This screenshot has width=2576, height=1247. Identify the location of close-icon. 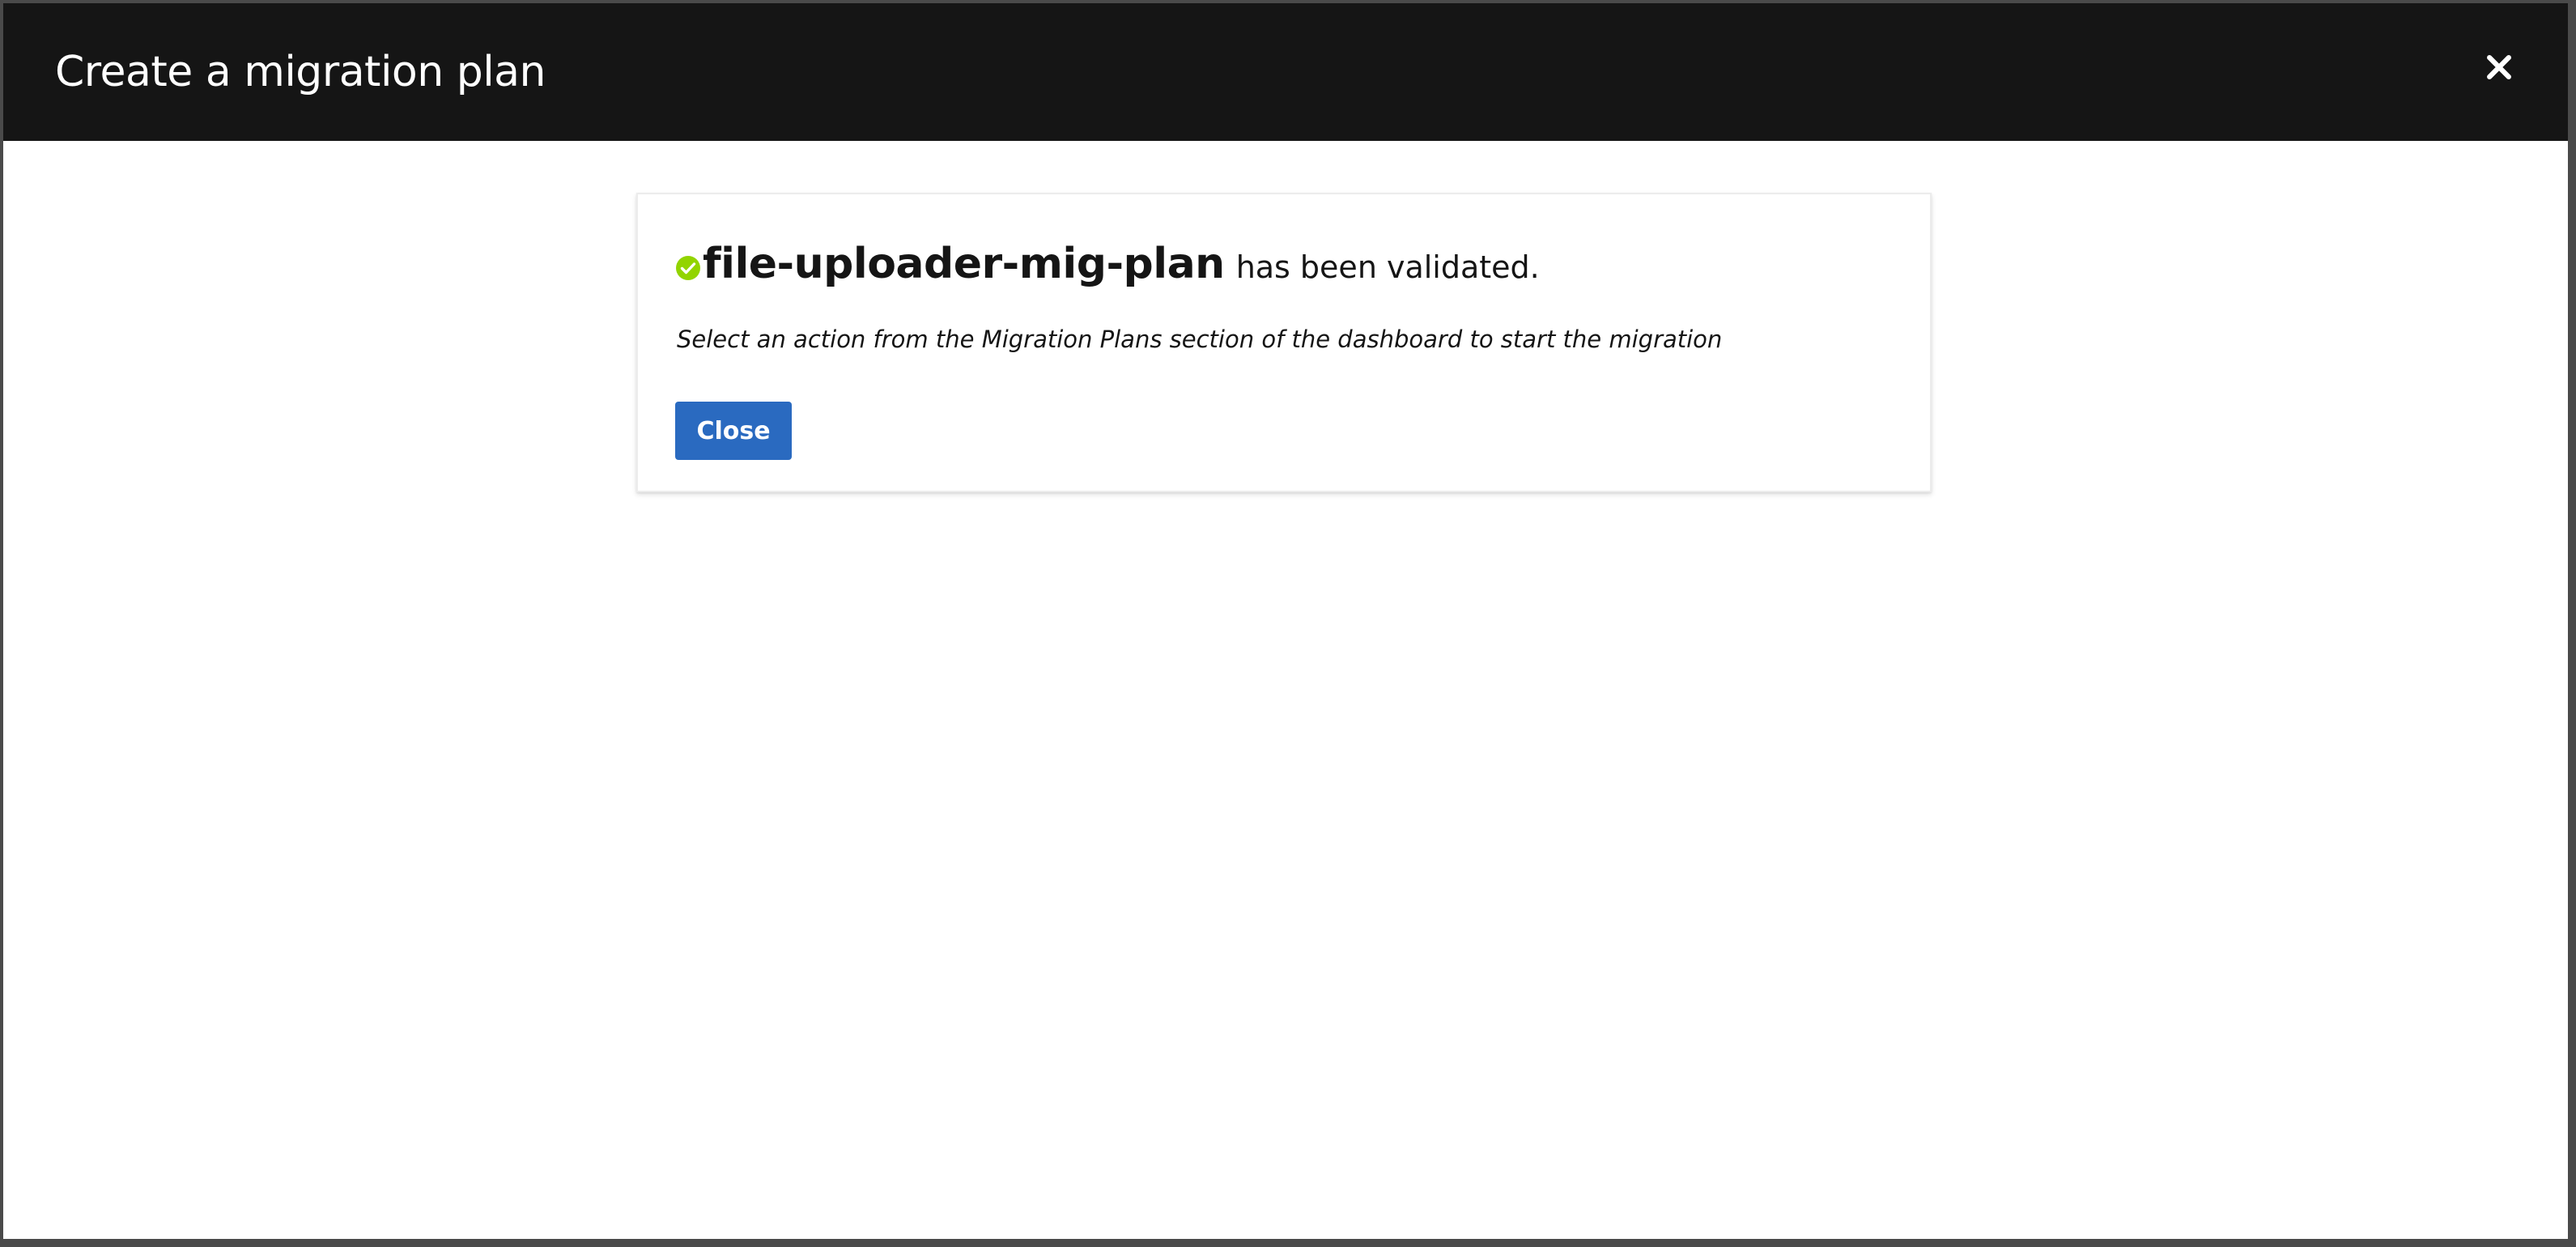
(2499, 67).